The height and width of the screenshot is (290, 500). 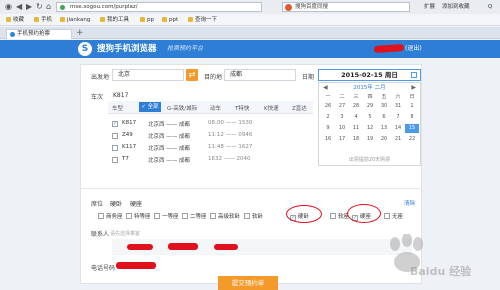 I want to click on tab-favicon-icon, so click(x=12, y=34).